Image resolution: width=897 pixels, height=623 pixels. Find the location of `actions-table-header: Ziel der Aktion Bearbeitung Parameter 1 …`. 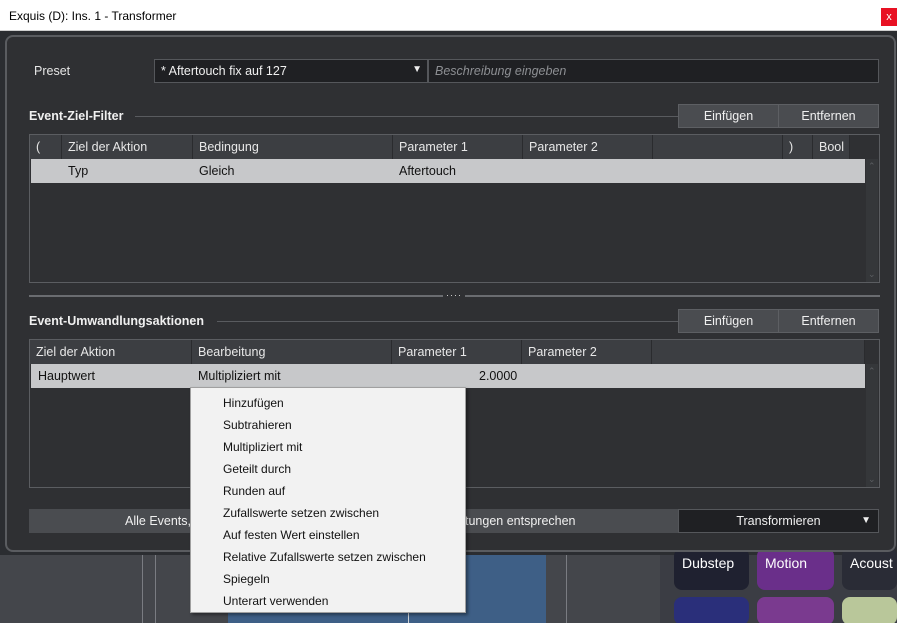

actions-table-header: Ziel der Aktion Bearbeitung Parameter 1 … is located at coordinates (454, 352).